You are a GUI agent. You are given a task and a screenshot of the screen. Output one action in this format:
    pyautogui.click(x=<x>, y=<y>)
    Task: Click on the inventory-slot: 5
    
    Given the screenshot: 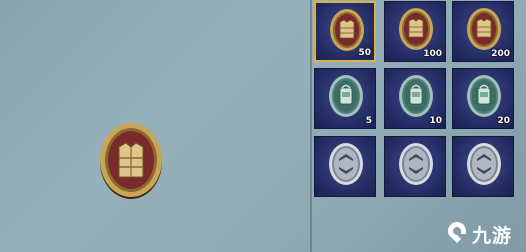 What is the action you would take?
    pyautogui.click(x=345, y=98)
    